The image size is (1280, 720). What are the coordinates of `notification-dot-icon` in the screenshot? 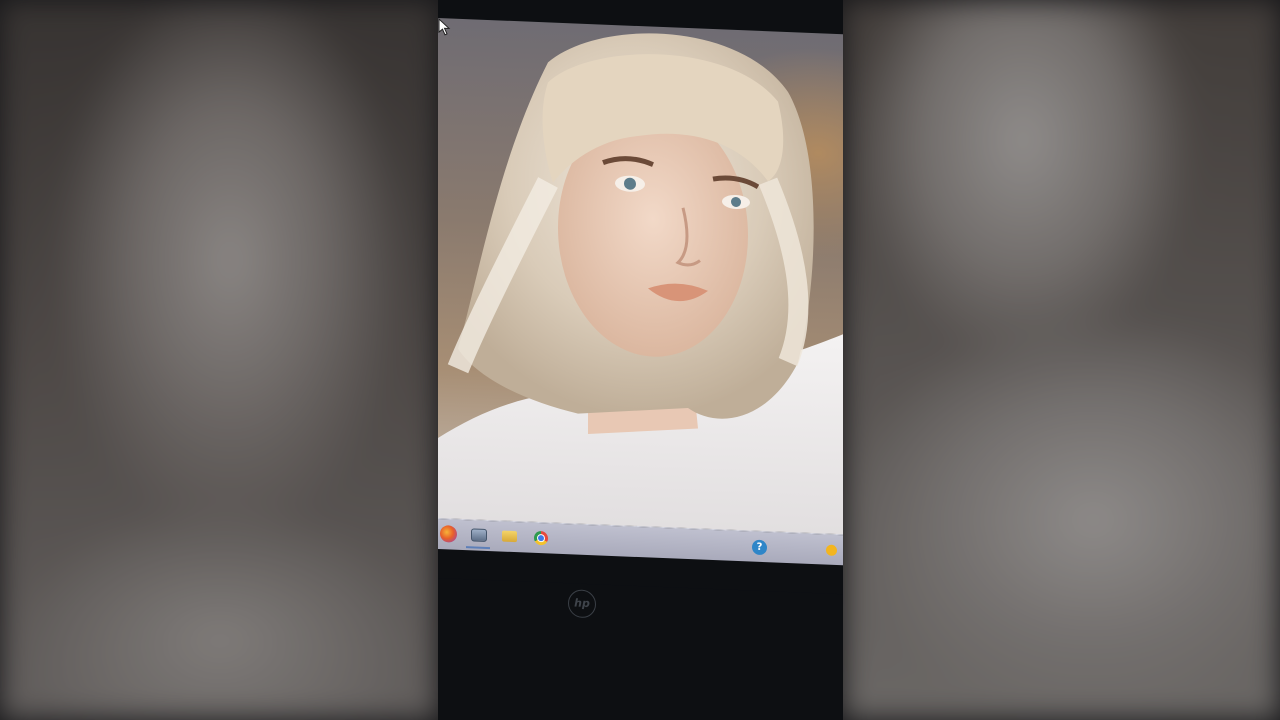 It's located at (831, 550).